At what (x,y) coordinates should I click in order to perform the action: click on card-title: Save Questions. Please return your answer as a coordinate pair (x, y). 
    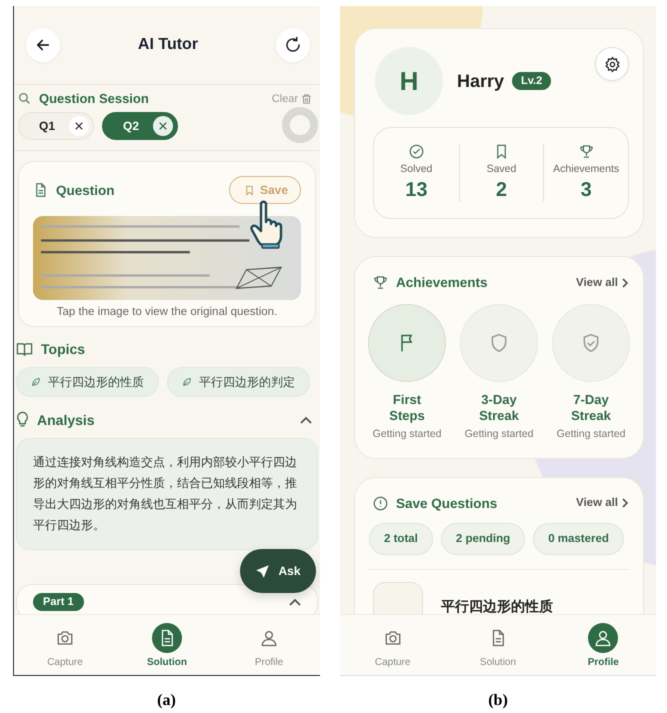
    Looking at the image, I should click on (447, 503).